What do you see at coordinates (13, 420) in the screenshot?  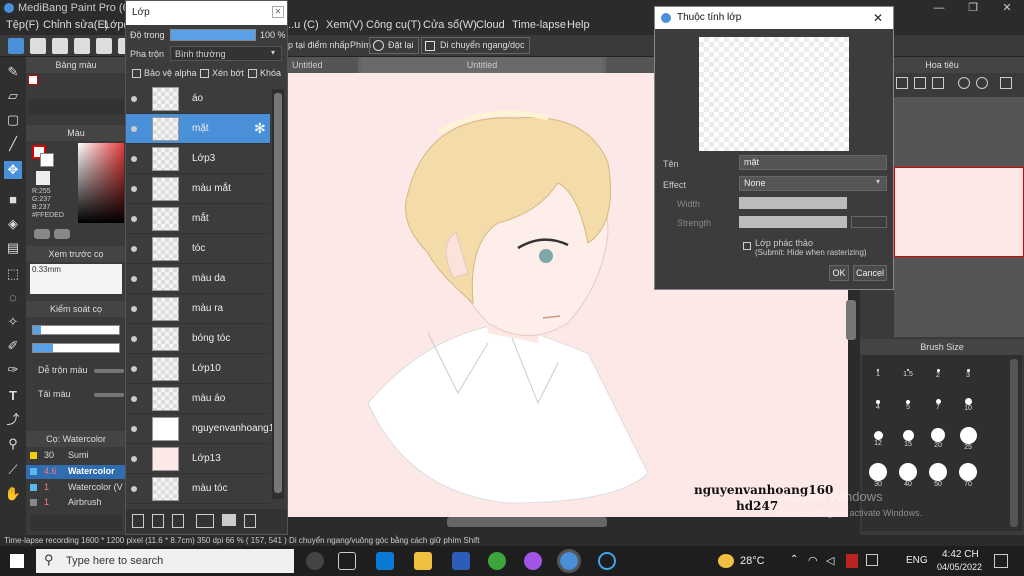 I see `operation-icon: ⤴` at bounding box center [13, 420].